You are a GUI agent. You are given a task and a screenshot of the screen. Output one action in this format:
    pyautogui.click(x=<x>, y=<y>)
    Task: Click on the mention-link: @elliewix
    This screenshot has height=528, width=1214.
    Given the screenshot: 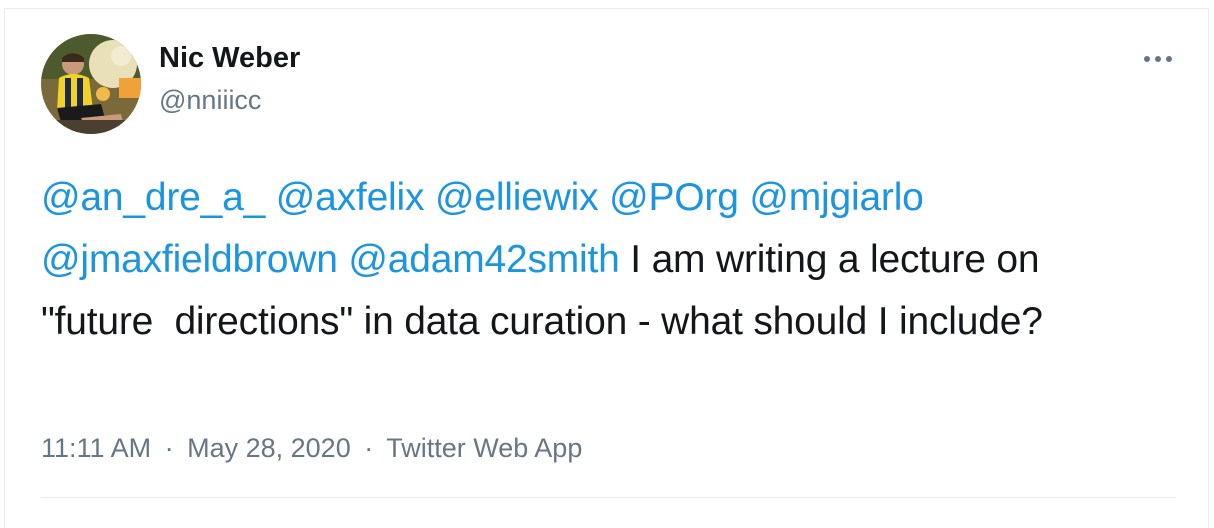 What is the action you would take?
    pyautogui.click(x=517, y=197)
    